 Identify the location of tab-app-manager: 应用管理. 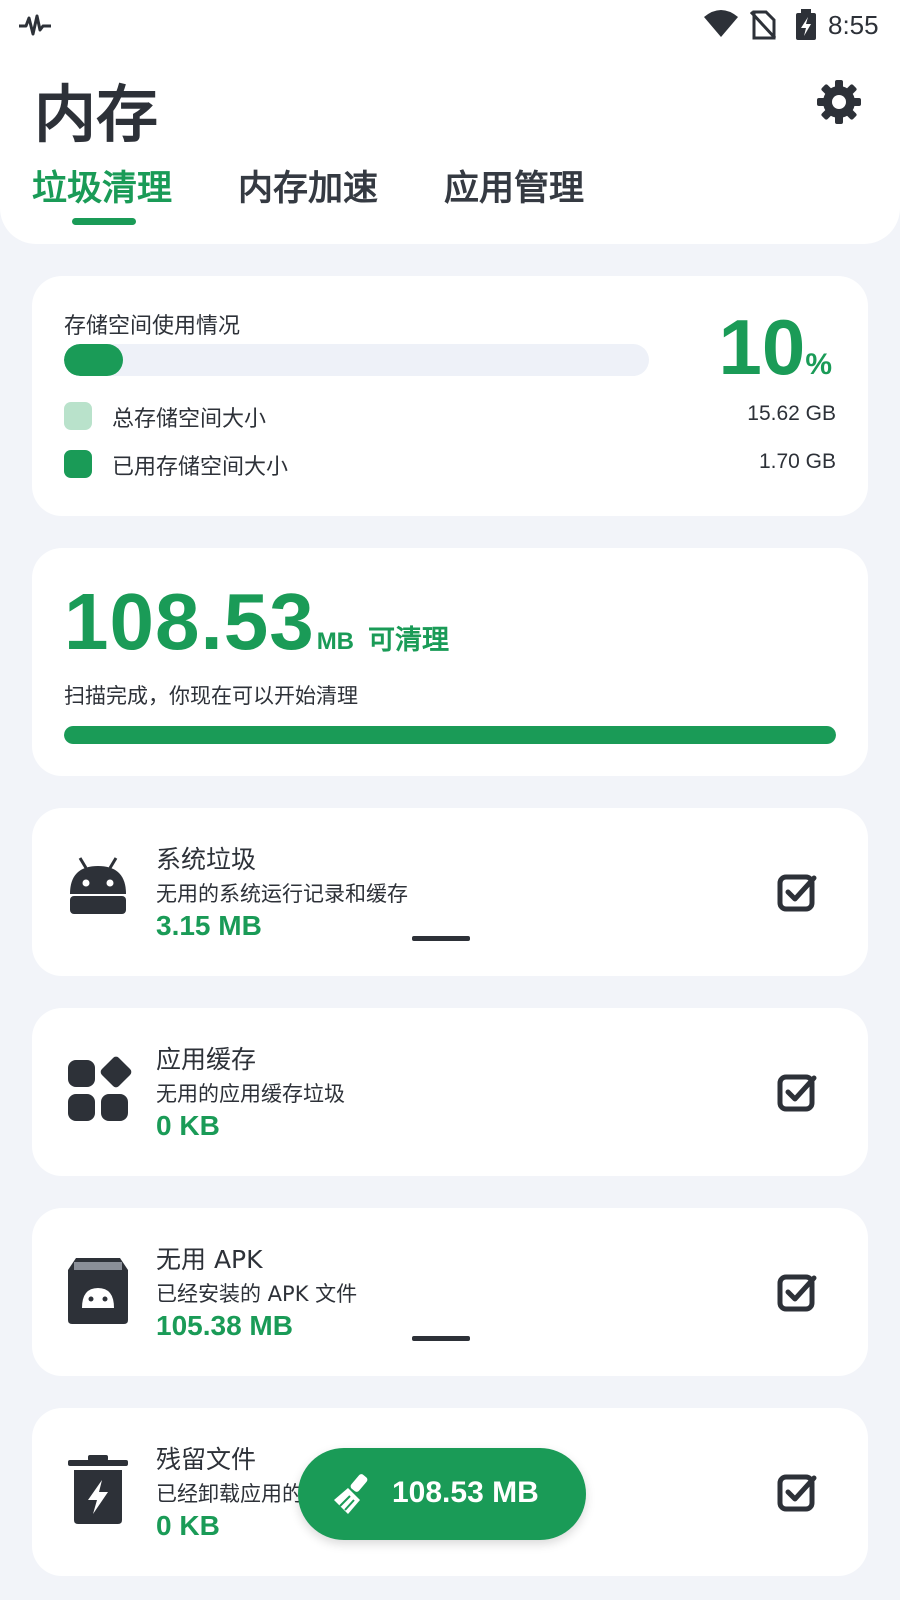
(514, 185).